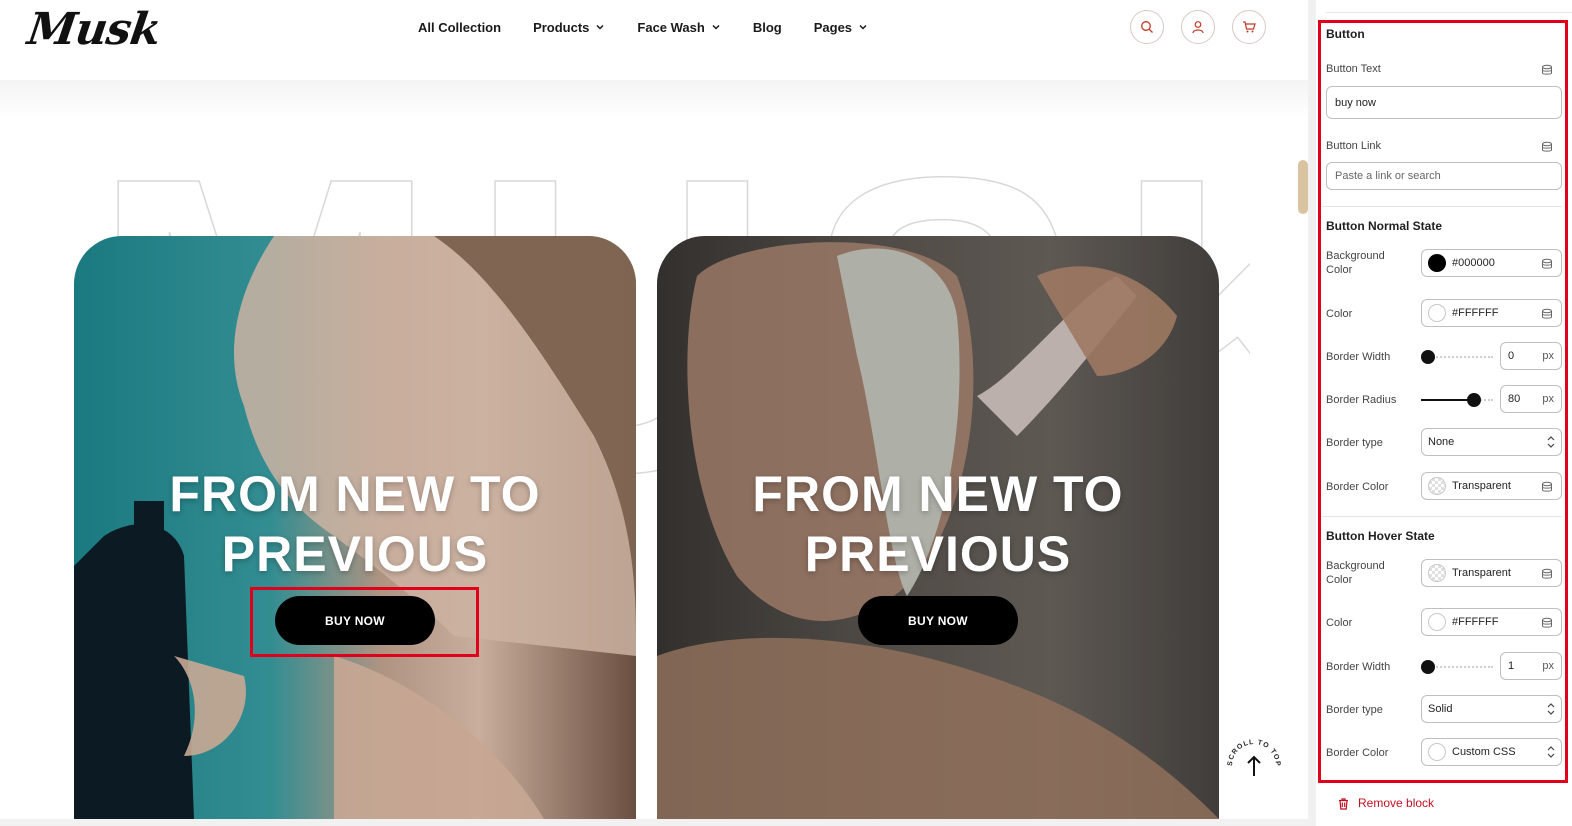 This screenshot has height=826, width=1572. Describe the element at coordinates (767, 27) in the screenshot. I see `nav-item-blog: Blog` at that location.